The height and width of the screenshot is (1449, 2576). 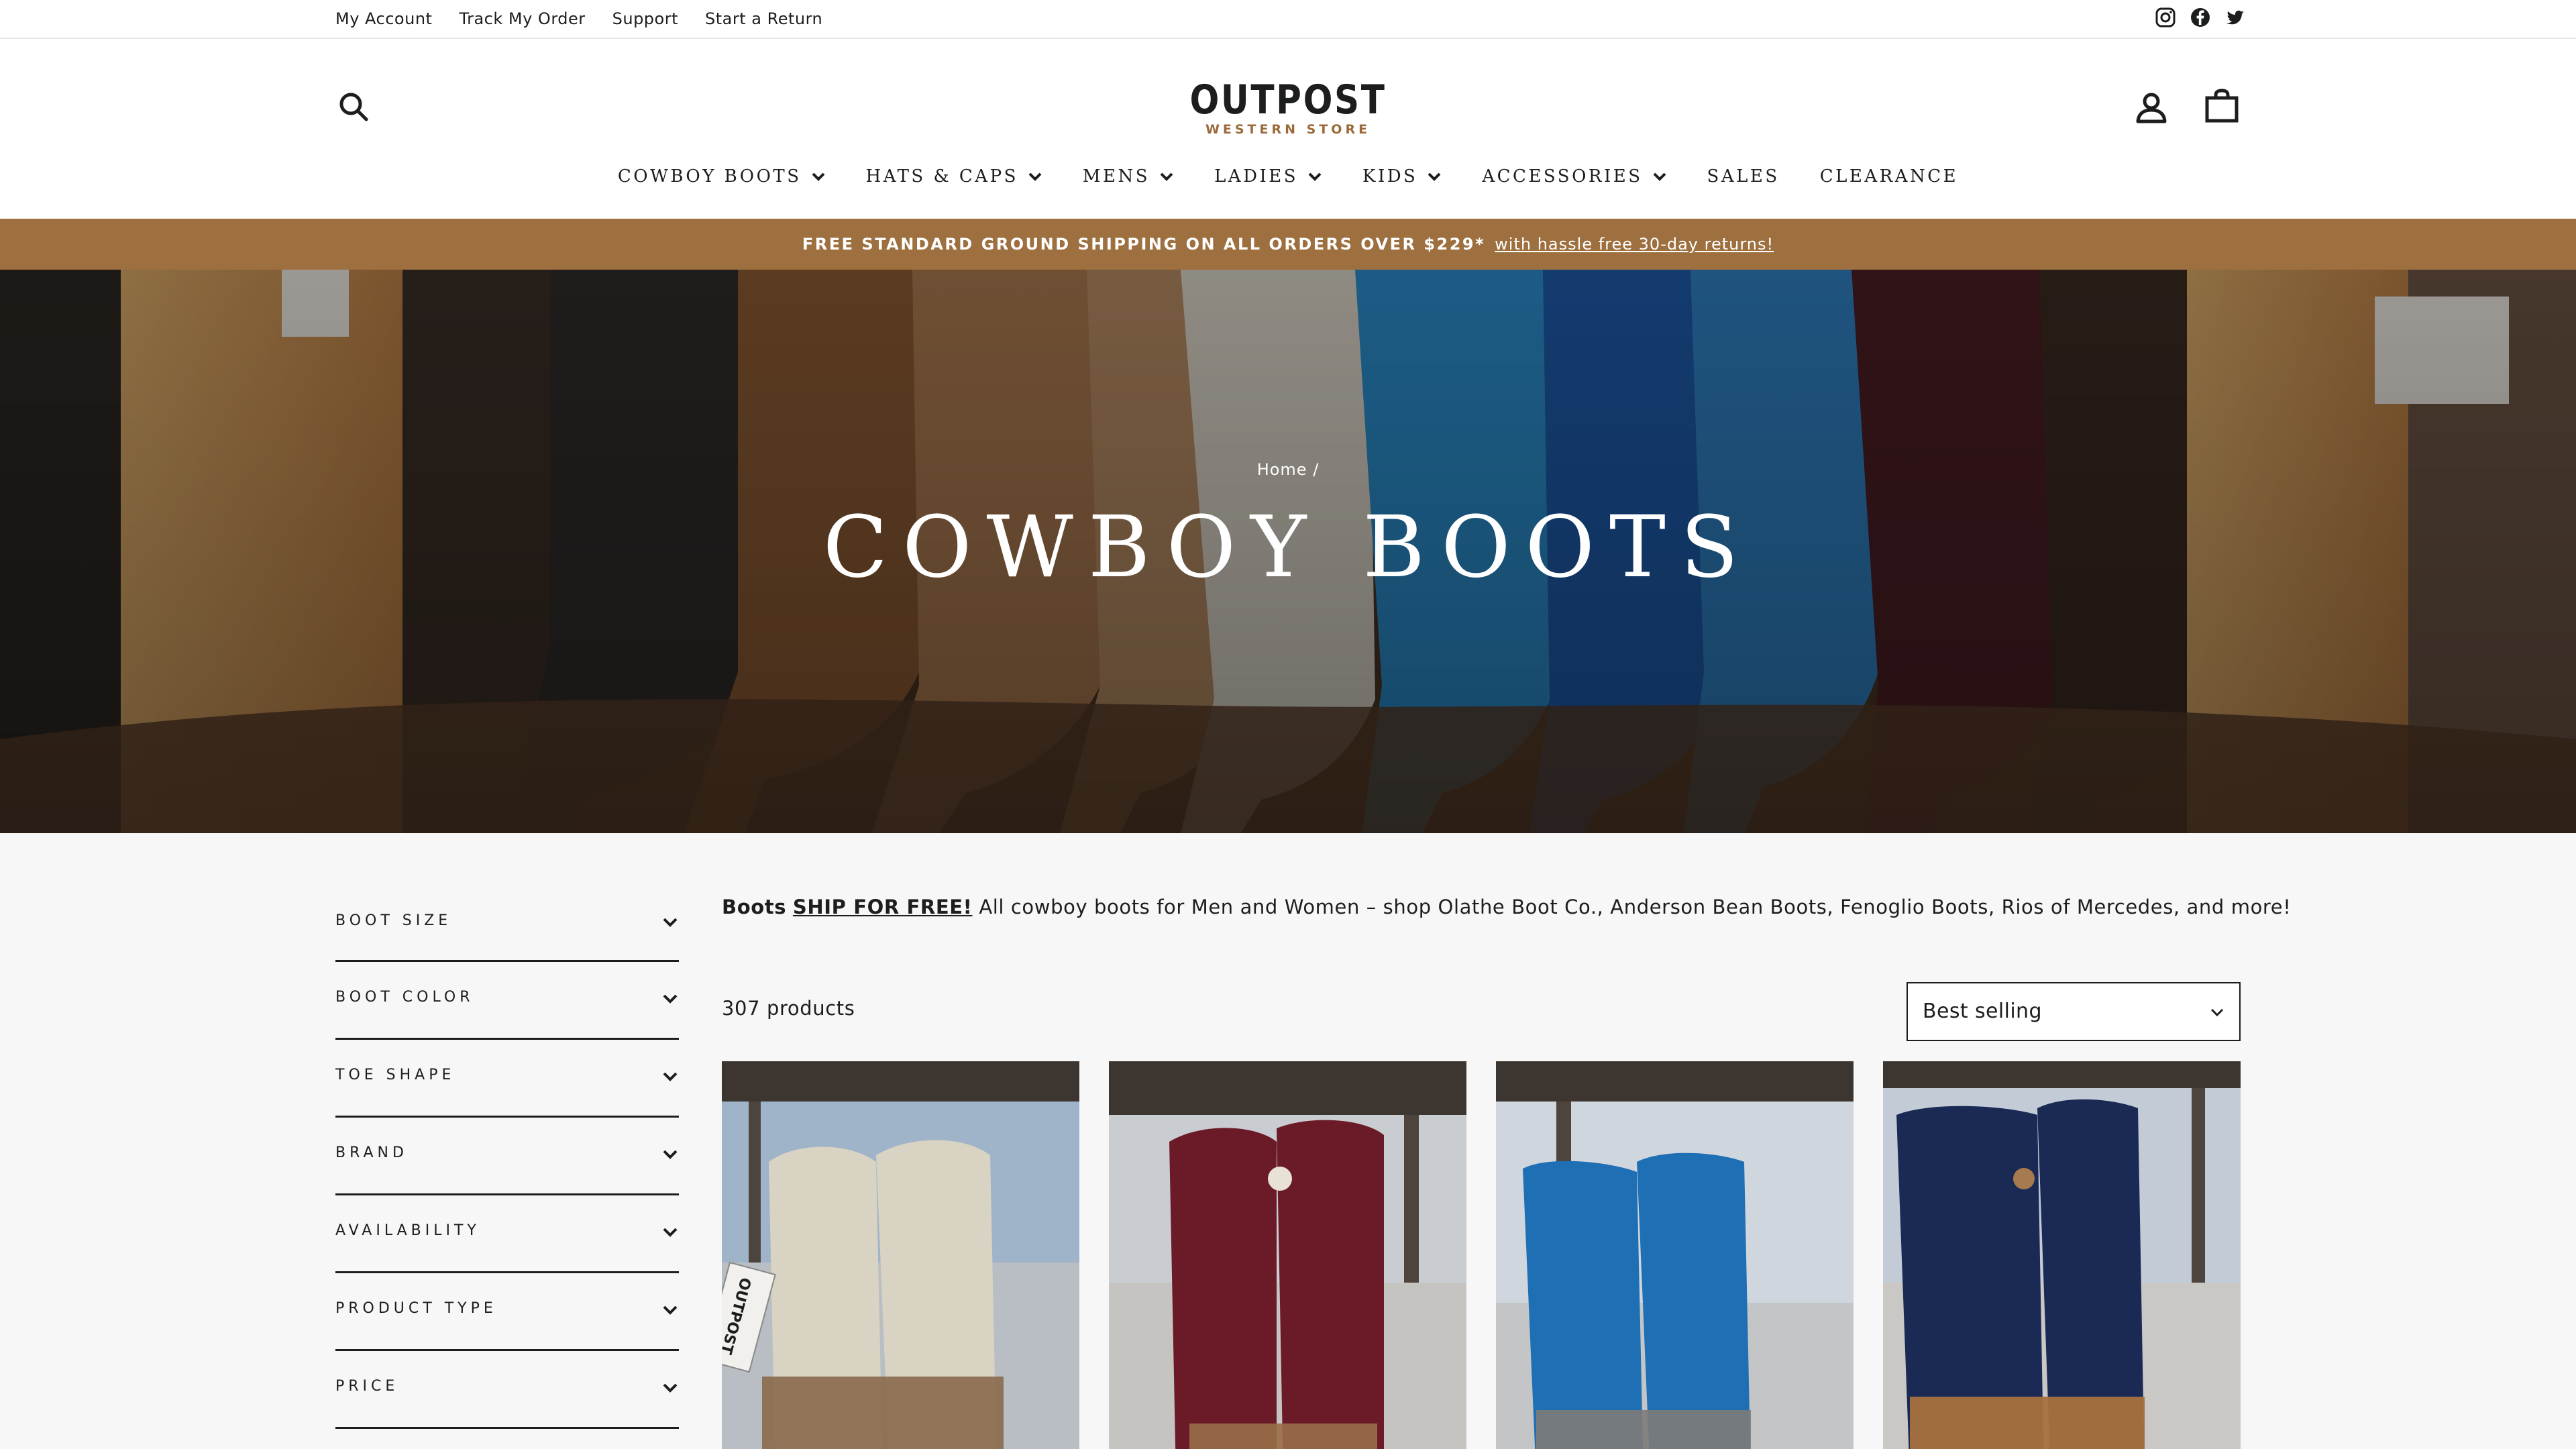 What do you see at coordinates (507, 1001) in the screenshot?
I see `filter-boot-color: BOOT COLOR` at bounding box center [507, 1001].